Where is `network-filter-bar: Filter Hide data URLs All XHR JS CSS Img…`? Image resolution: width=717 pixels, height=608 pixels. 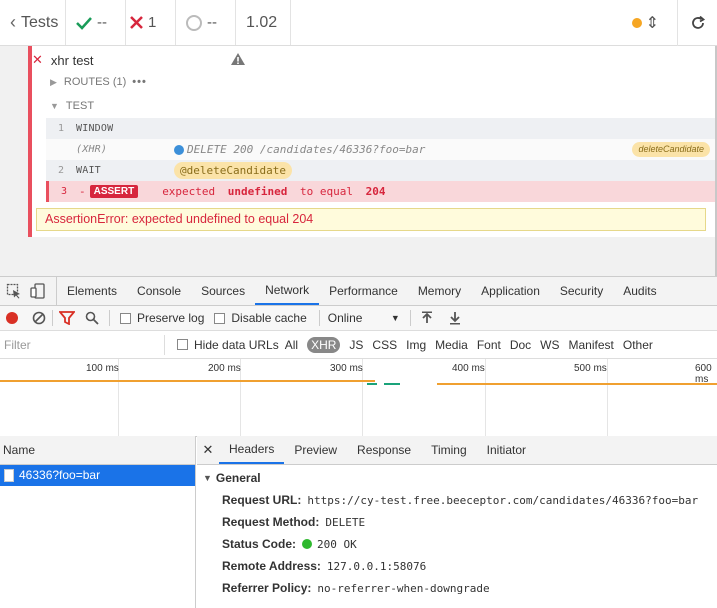 network-filter-bar: Filter Hide data URLs All XHR JS CSS Img… is located at coordinates (358, 345).